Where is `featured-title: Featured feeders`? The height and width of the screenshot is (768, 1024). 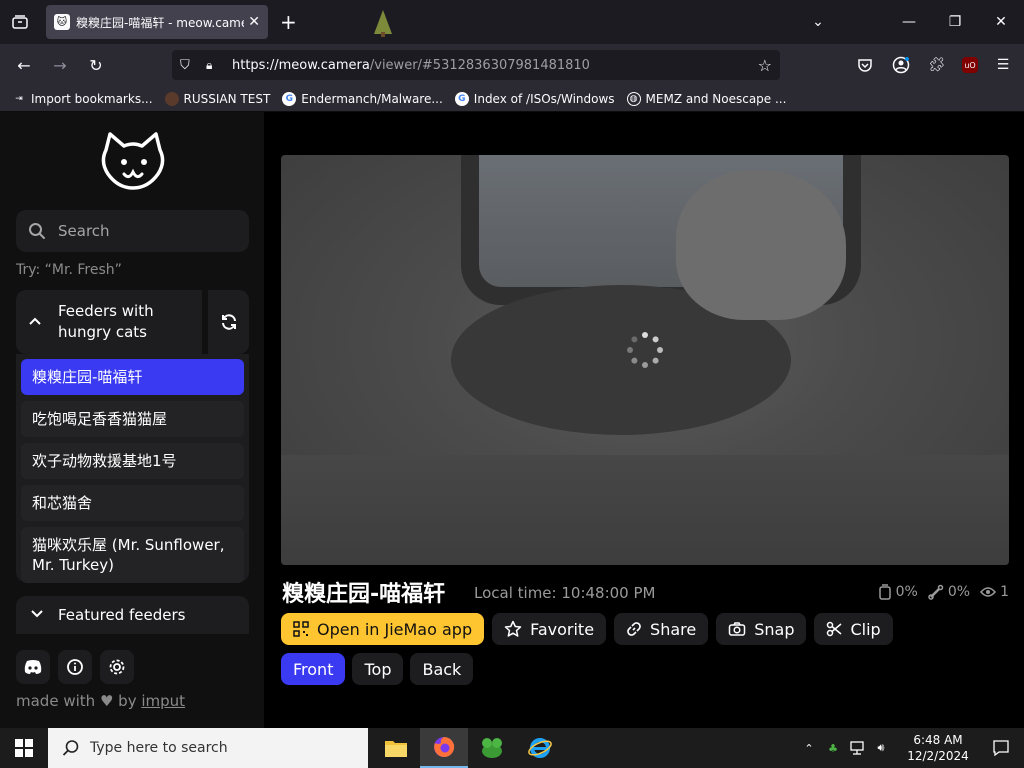 featured-title: Featured feeders is located at coordinates (122, 615).